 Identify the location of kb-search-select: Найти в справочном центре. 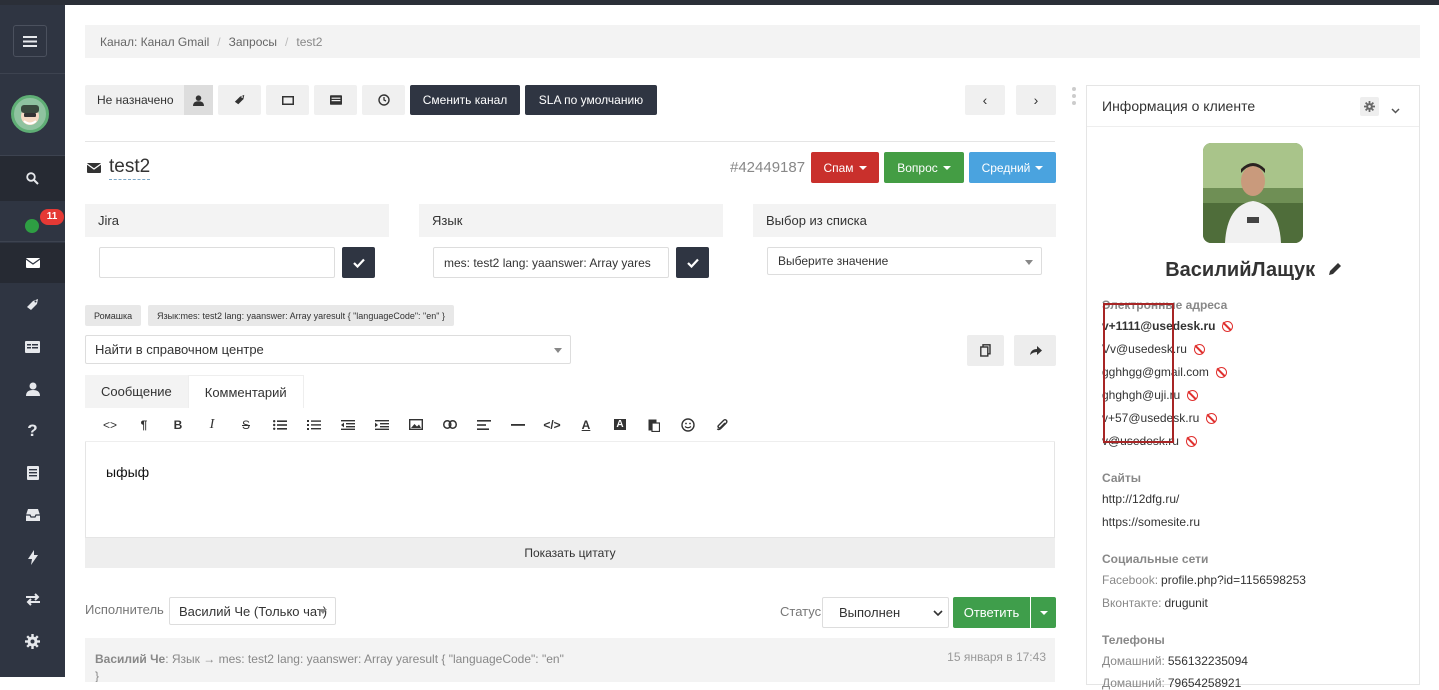
(328, 349).